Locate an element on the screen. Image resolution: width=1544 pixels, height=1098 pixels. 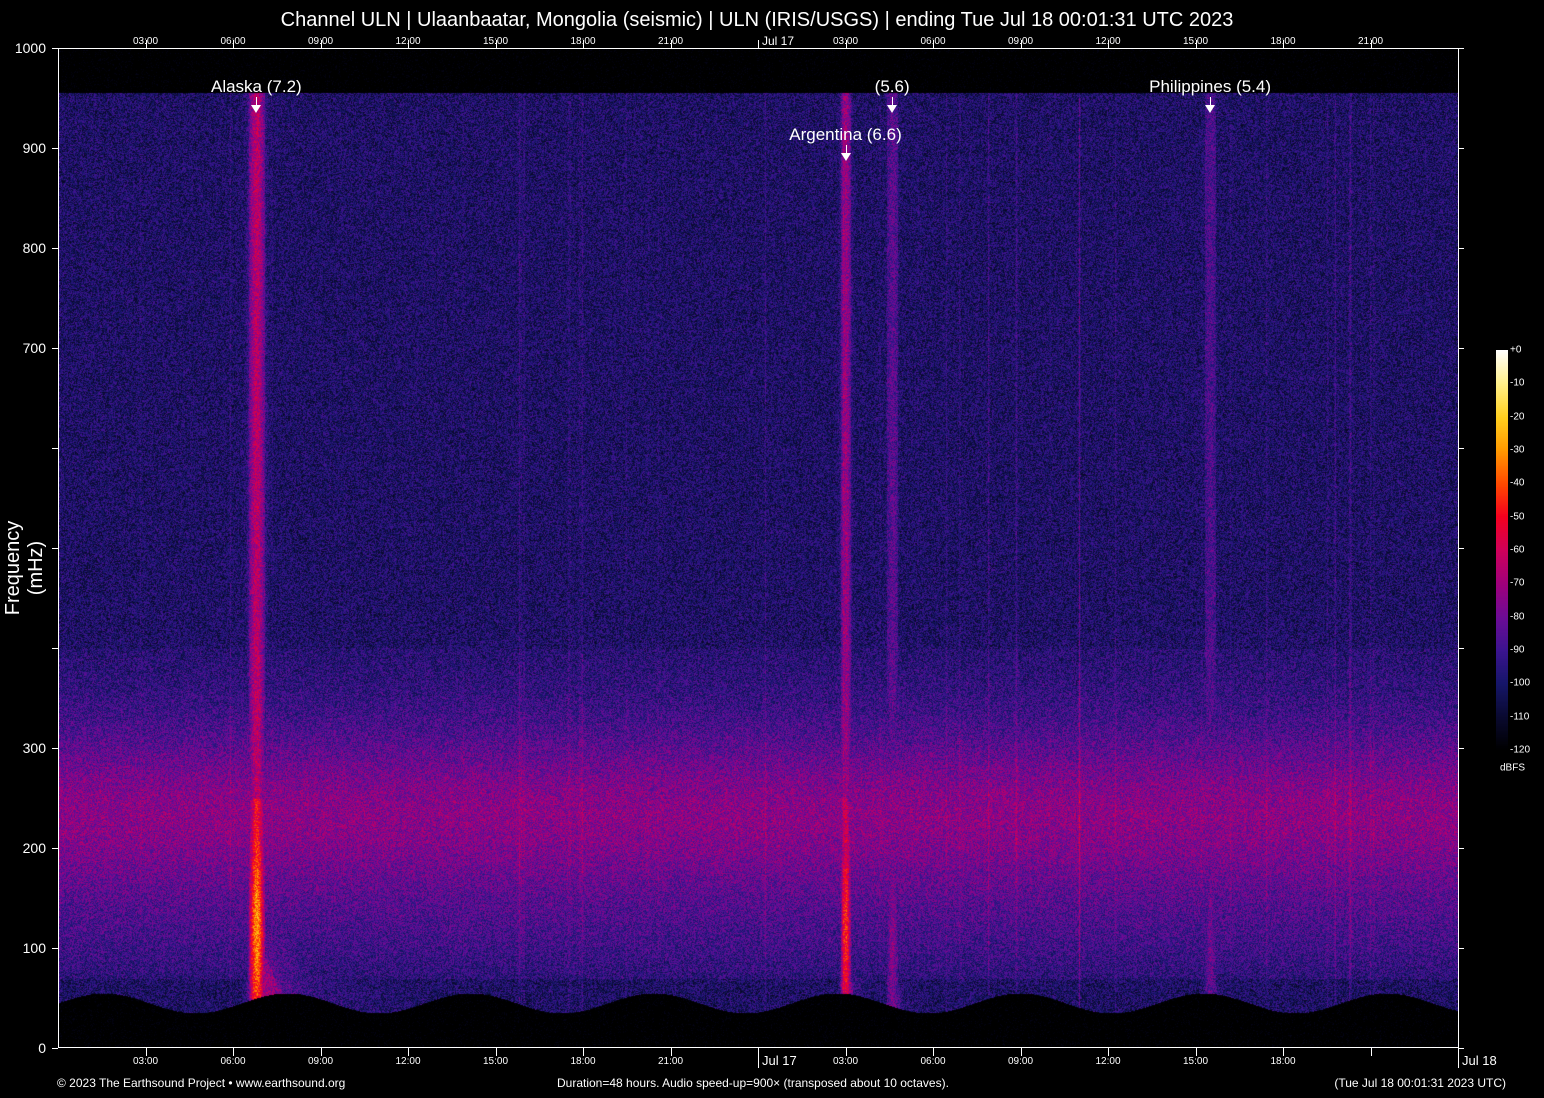
x-bottom-label: Jul 17 is located at coordinates (779, 1060).